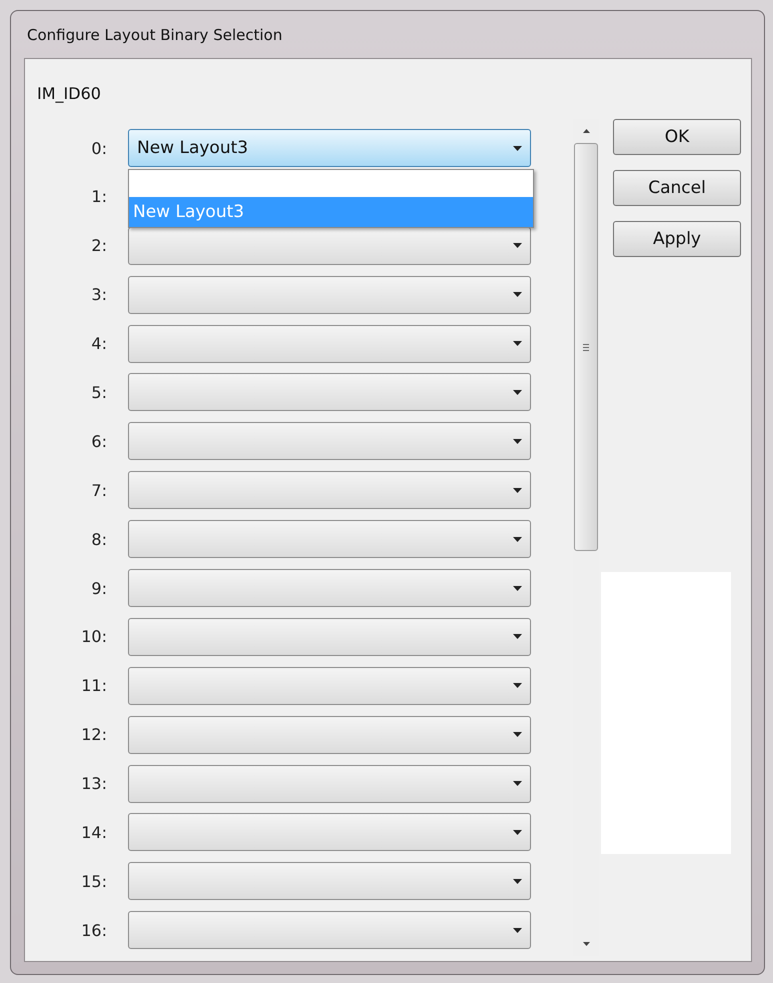 Image resolution: width=773 pixels, height=983 pixels. I want to click on group-label: IM_ID60, so click(69, 94).